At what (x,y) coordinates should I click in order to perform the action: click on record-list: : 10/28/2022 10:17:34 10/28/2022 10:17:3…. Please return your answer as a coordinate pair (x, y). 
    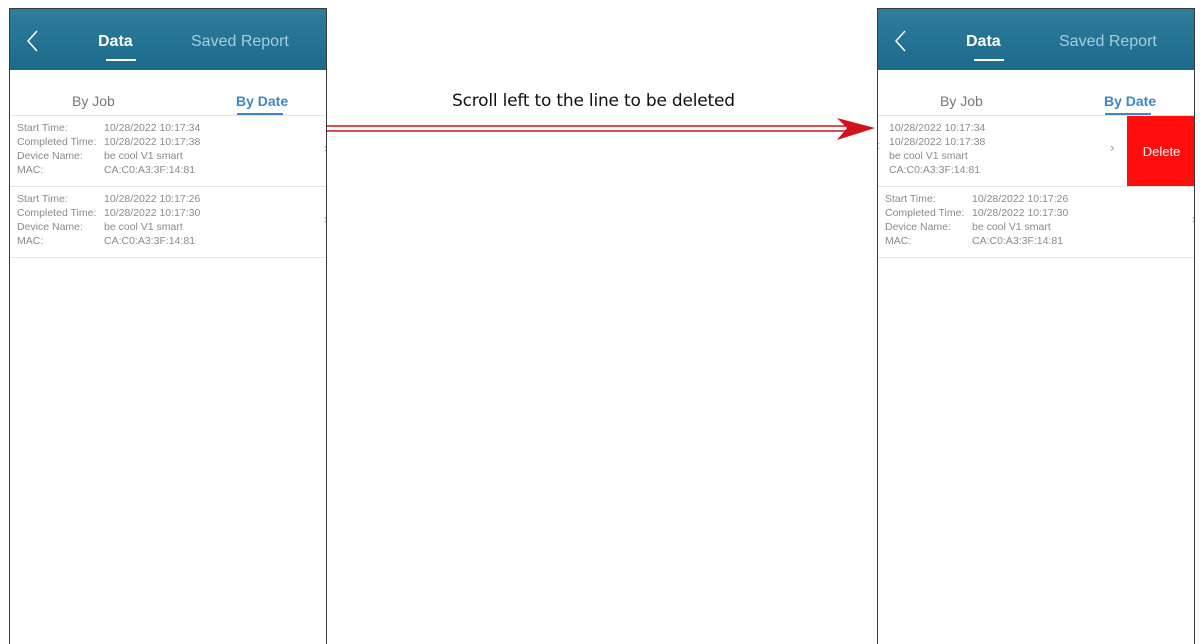
    Looking at the image, I should click on (1036, 187).